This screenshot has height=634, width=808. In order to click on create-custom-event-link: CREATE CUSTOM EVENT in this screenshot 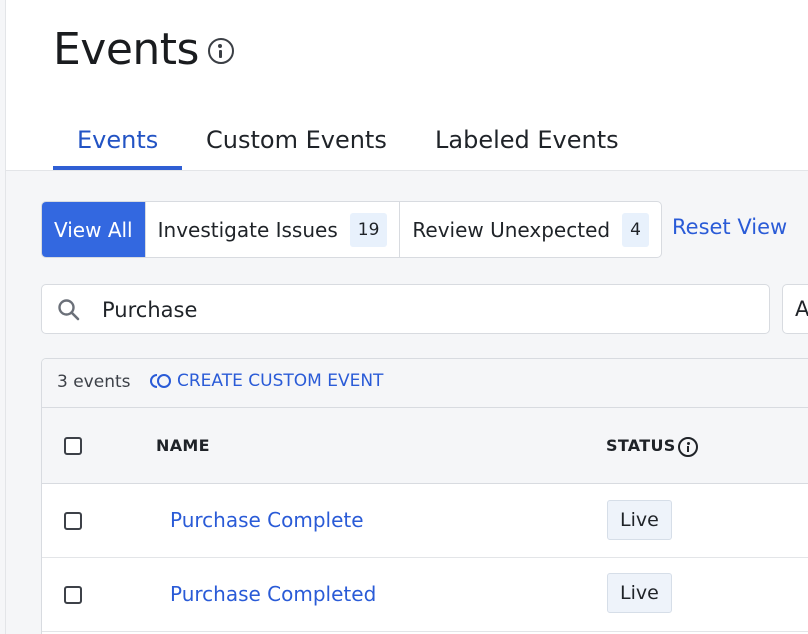, I will do `click(266, 381)`.